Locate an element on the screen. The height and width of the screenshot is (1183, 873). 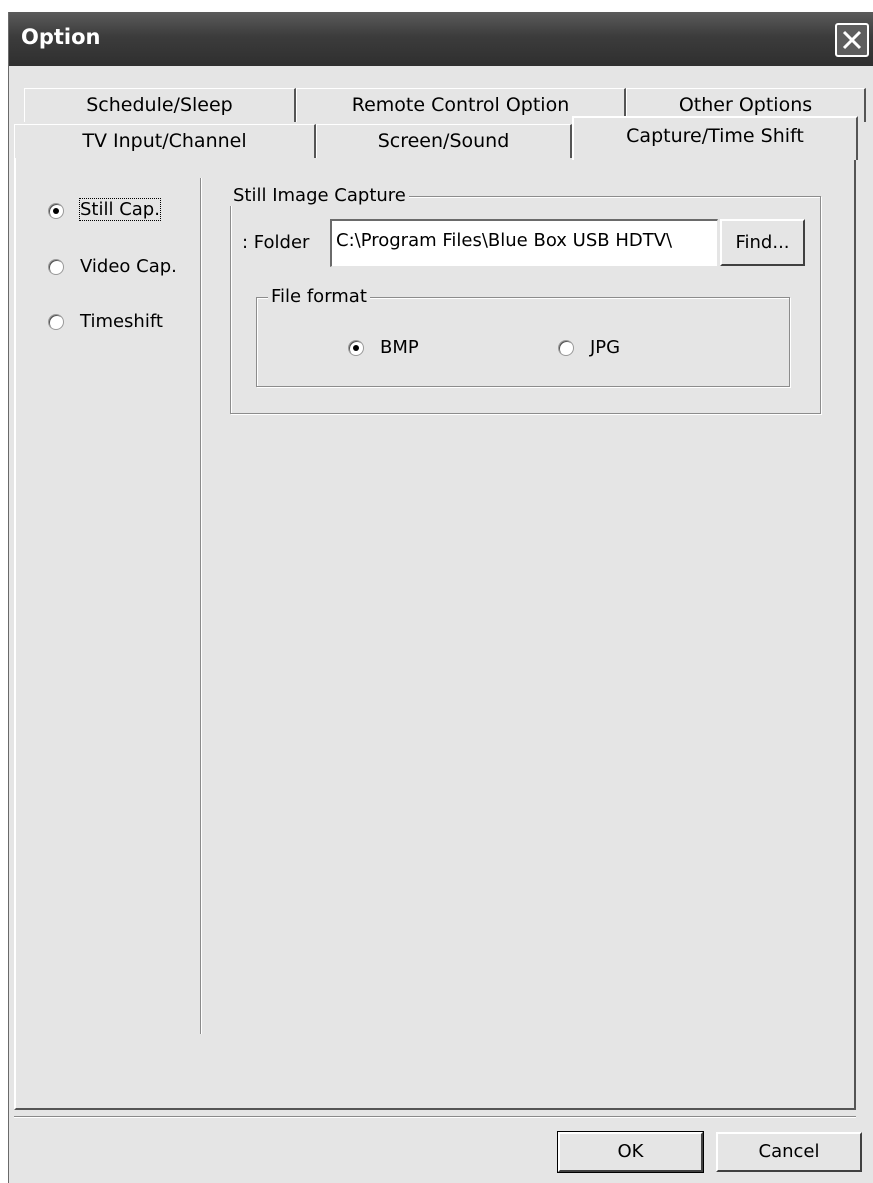
ok-button: OK is located at coordinates (630, 1152).